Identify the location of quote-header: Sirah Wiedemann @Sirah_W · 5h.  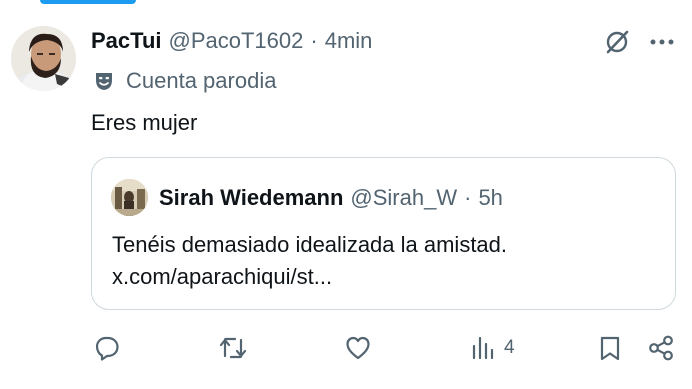
(331, 198).